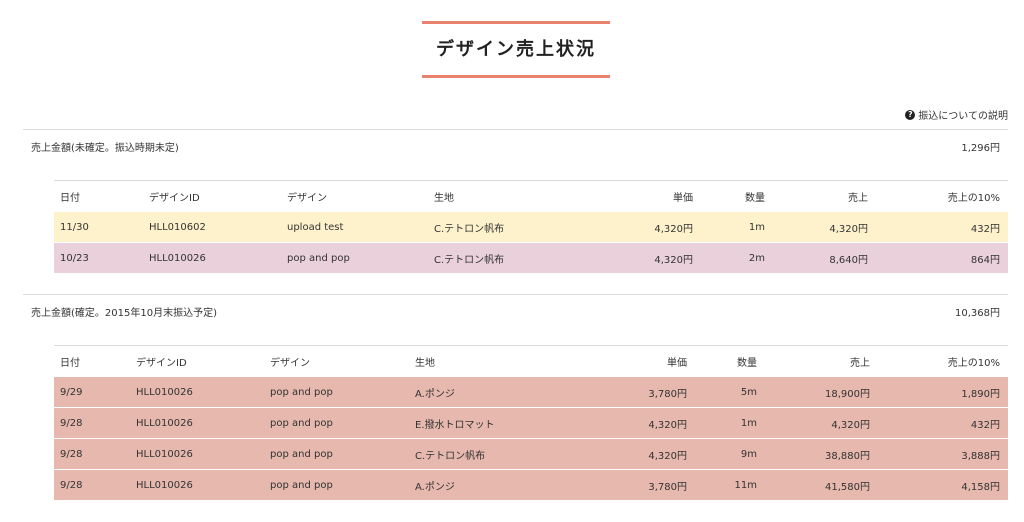  What do you see at coordinates (980, 456) in the screenshot?
I see `ten-percent-cell: 3,888円` at bounding box center [980, 456].